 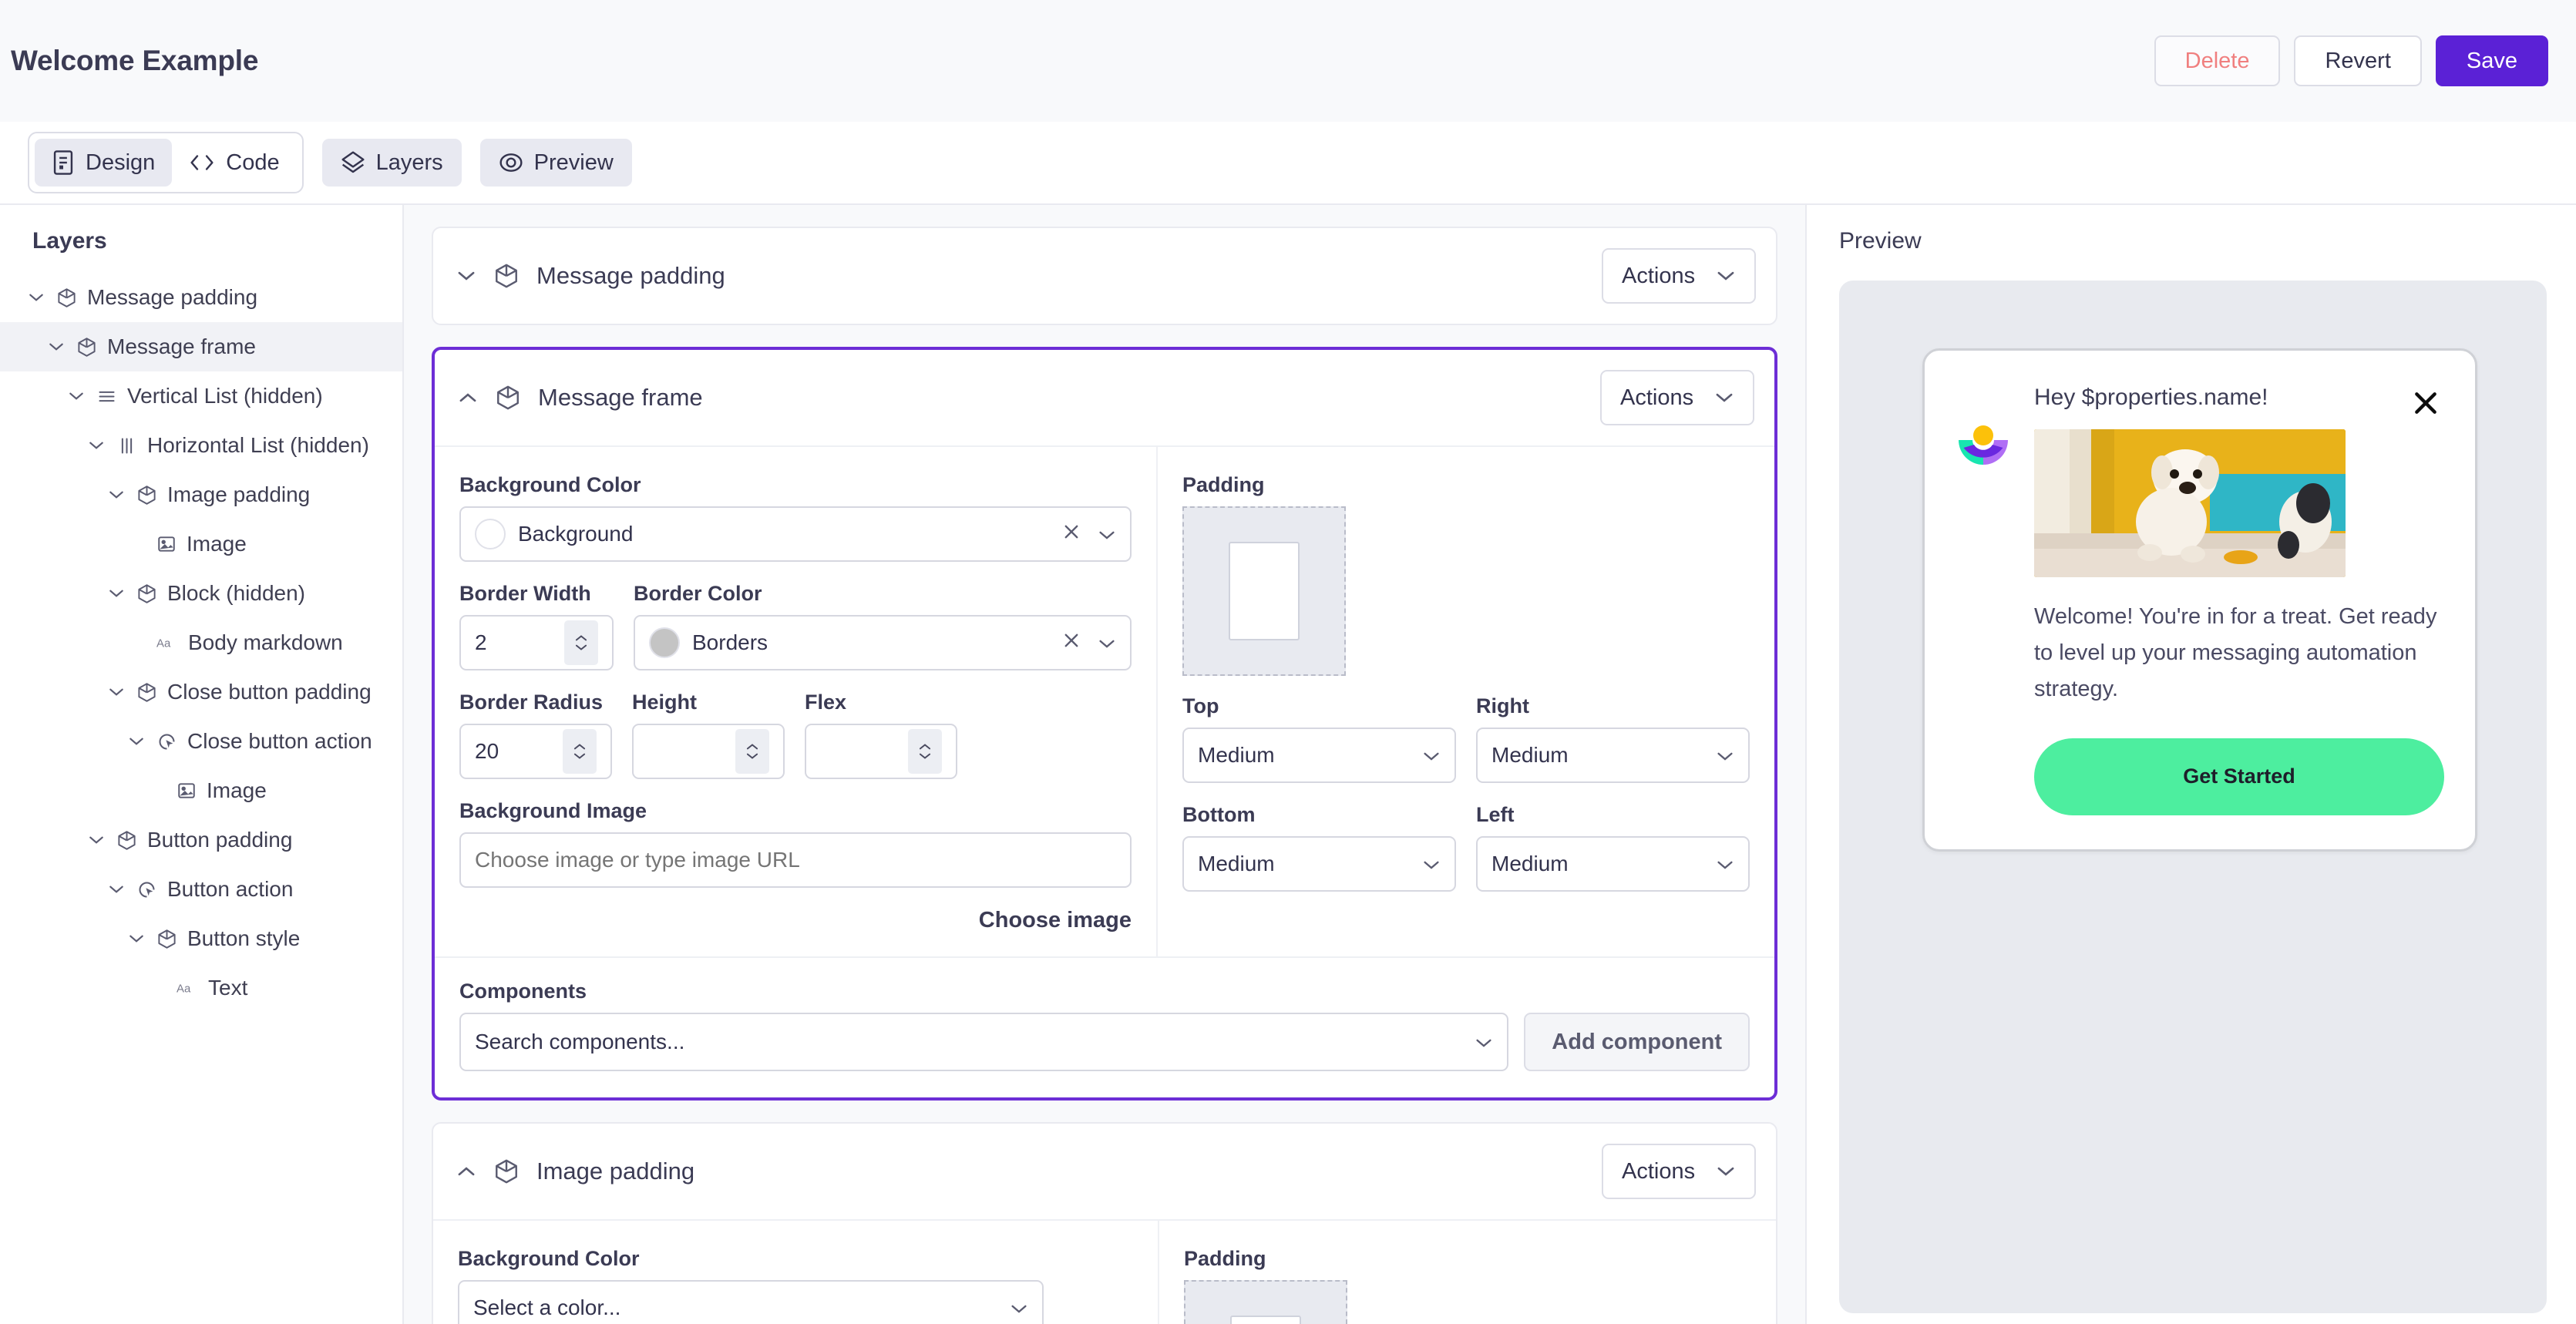 I want to click on actions-dropdown-message-frame: Actions, so click(x=1677, y=398).